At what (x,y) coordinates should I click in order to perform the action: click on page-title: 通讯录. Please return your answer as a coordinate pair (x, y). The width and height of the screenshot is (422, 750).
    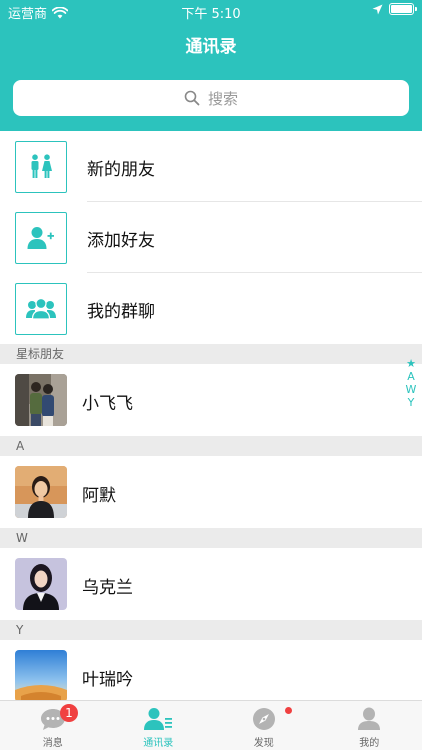
    Looking at the image, I should click on (211, 47).